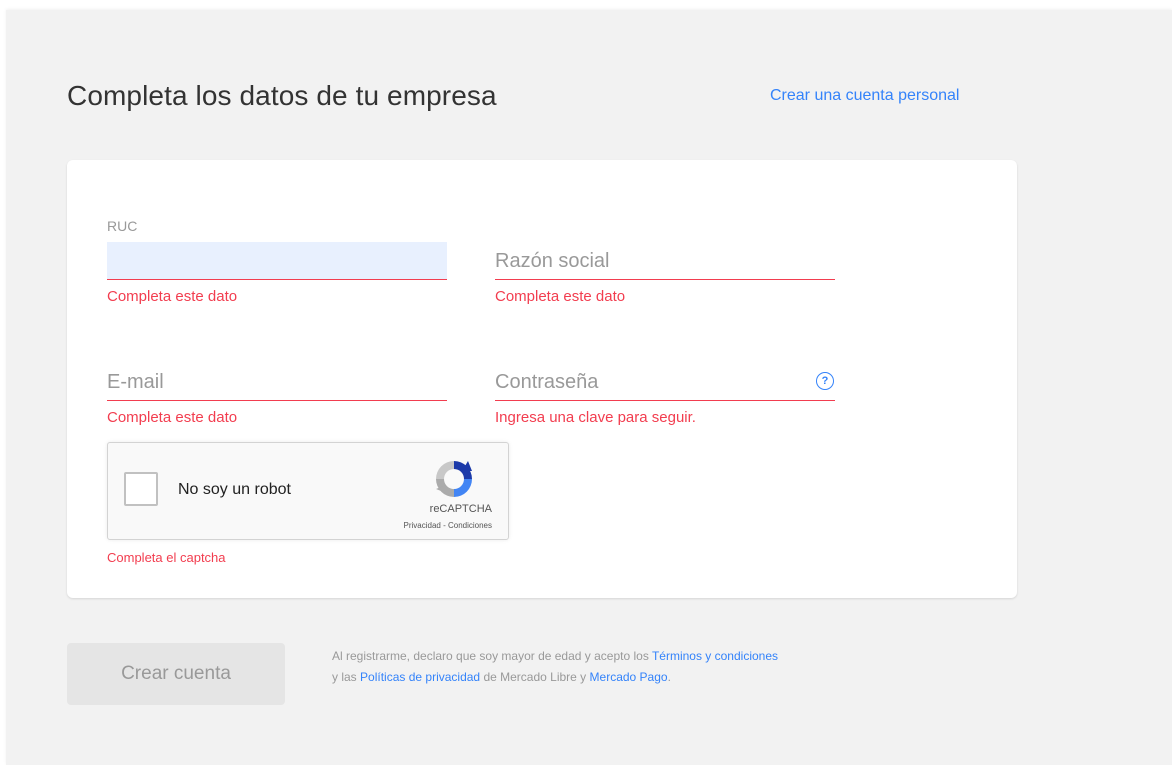 This screenshot has height=765, width=1172. I want to click on razon-social-input, so click(665, 262).